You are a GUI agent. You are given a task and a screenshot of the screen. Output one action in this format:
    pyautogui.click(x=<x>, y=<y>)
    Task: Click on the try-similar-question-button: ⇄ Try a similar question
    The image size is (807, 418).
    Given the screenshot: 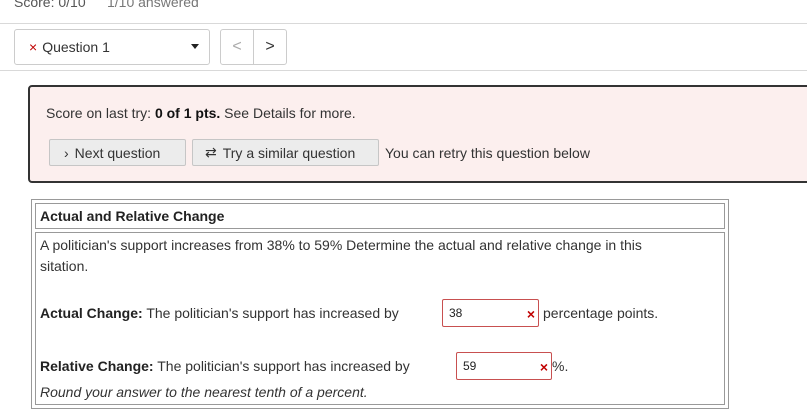 What is the action you would take?
    pyautogui.click(x=285, y=152)
    